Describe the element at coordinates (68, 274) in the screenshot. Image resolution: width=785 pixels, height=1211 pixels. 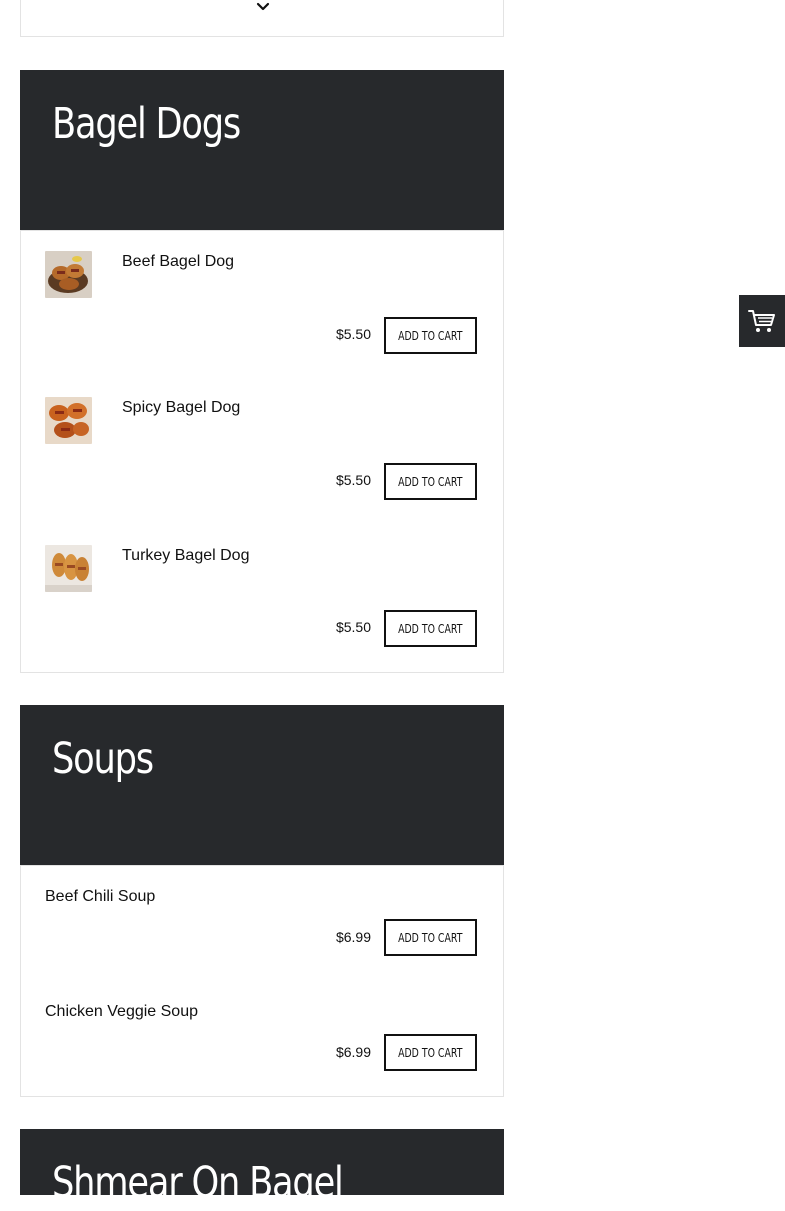
I see `beef-bagel-dog-thumbnail` at that location.